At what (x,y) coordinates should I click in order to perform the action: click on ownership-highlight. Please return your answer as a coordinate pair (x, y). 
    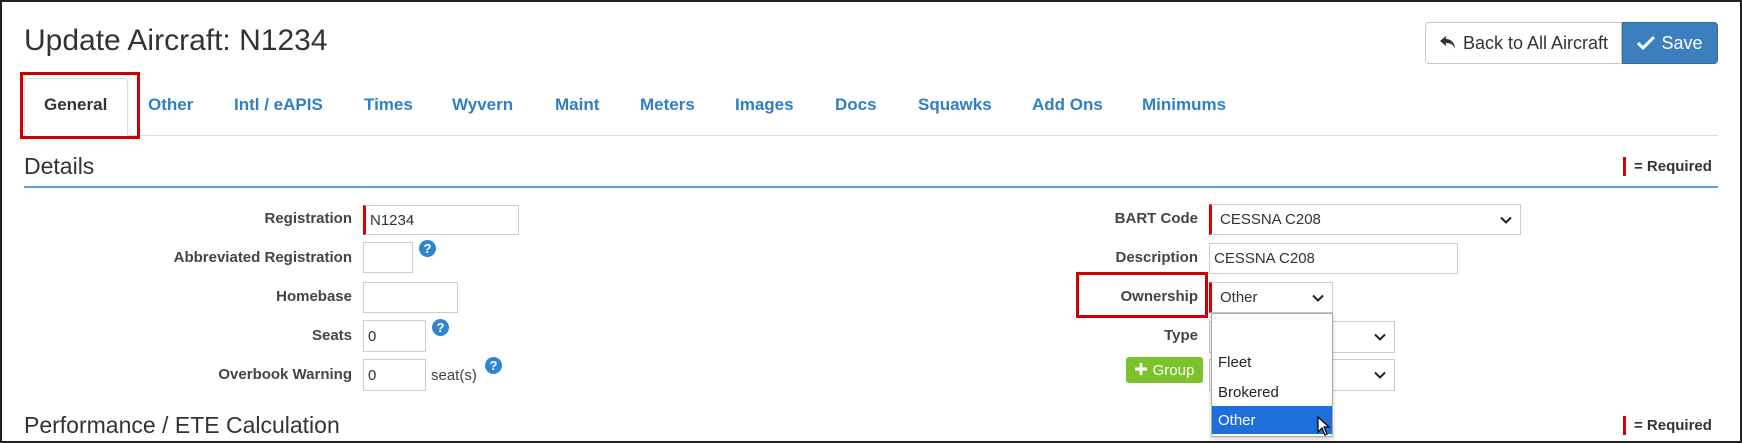
    Looking at the image, I should click on (1142, 295).